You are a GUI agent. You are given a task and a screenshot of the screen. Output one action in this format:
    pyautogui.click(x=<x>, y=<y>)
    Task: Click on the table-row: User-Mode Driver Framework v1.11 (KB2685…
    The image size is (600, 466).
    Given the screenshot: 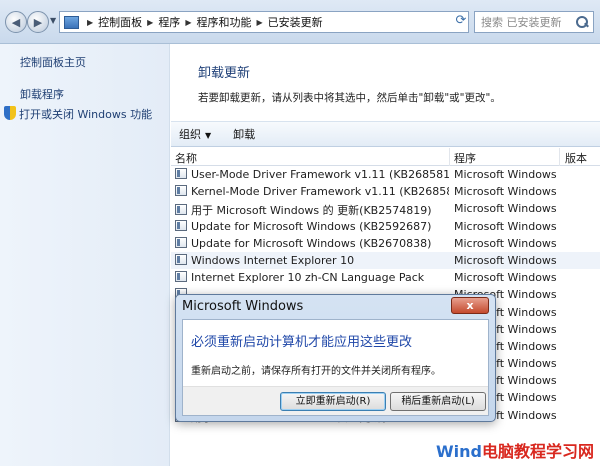 What is the action you would take?
    pyautogui.click(x=385, y=174)
    